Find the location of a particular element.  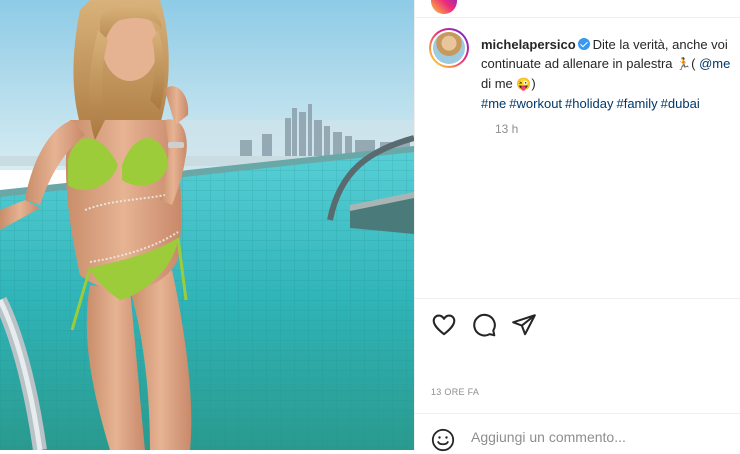

hashtag-link: #dubai is located at coordinates (680, 103).